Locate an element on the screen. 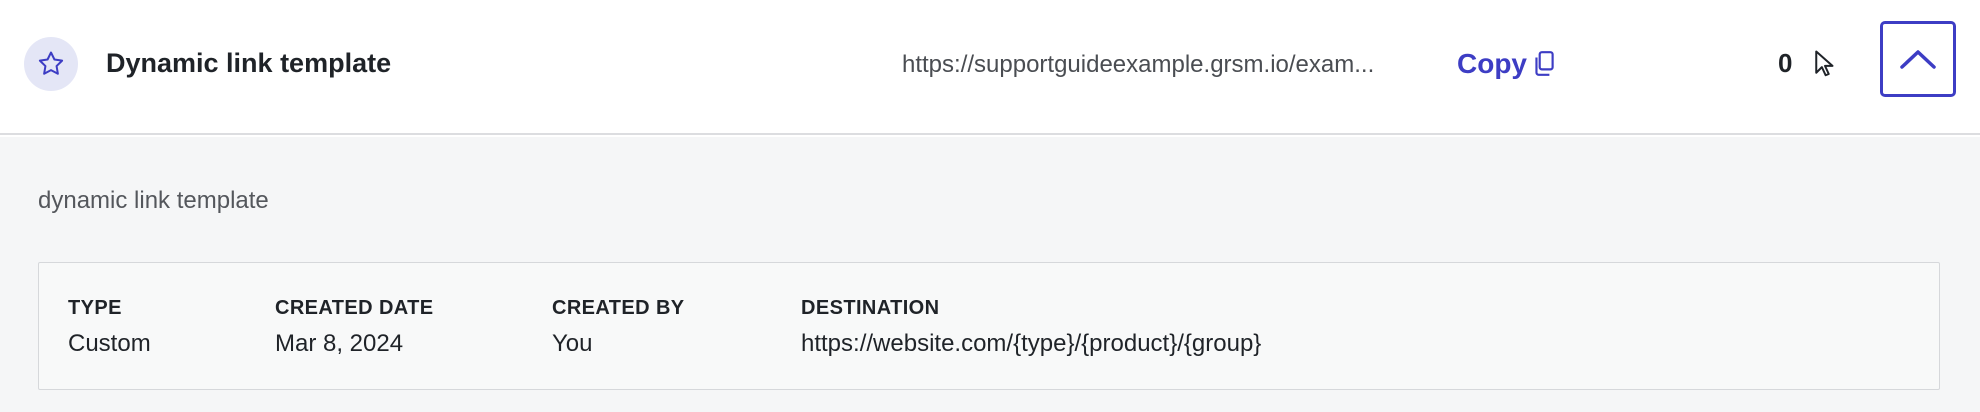 This screenshot has height=412, width=1980. detail-value: You is located at coordinates (572, 343).